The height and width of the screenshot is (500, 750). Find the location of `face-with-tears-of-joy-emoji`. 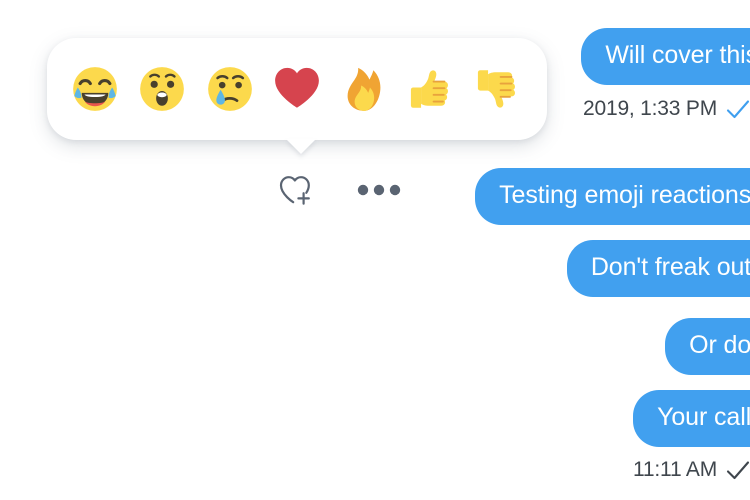

face-with-tears-of-joy-emoji is located at coordinates (95, 89).